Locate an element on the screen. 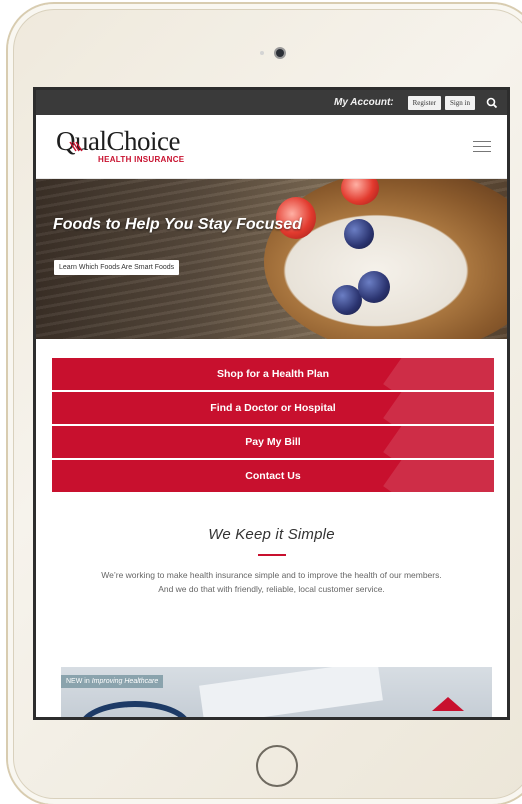 Image resolution: width=522 pixels, height=804 pixels. find-doctor-button: Find a Doctor or Hospital is located at coordinates (273, 408).